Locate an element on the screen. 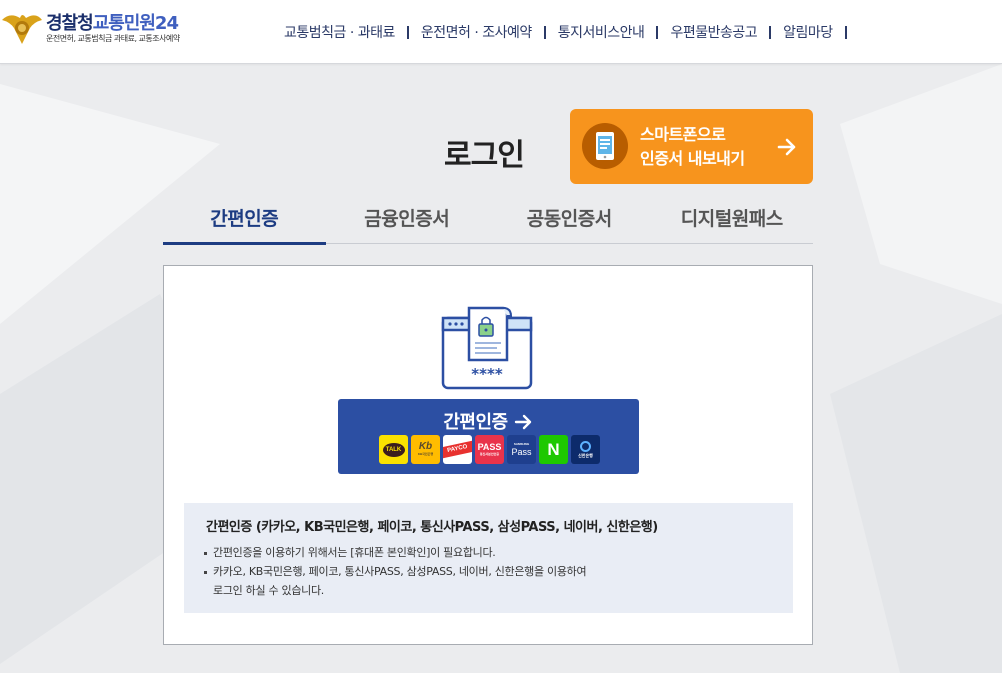 The height and width of the screenshot is (673, 1002). info-item: 간편인증을 이용하기 위해서는 [휴대폰 본인확인]이 필요합니다. is located at coordinates (394, 552).